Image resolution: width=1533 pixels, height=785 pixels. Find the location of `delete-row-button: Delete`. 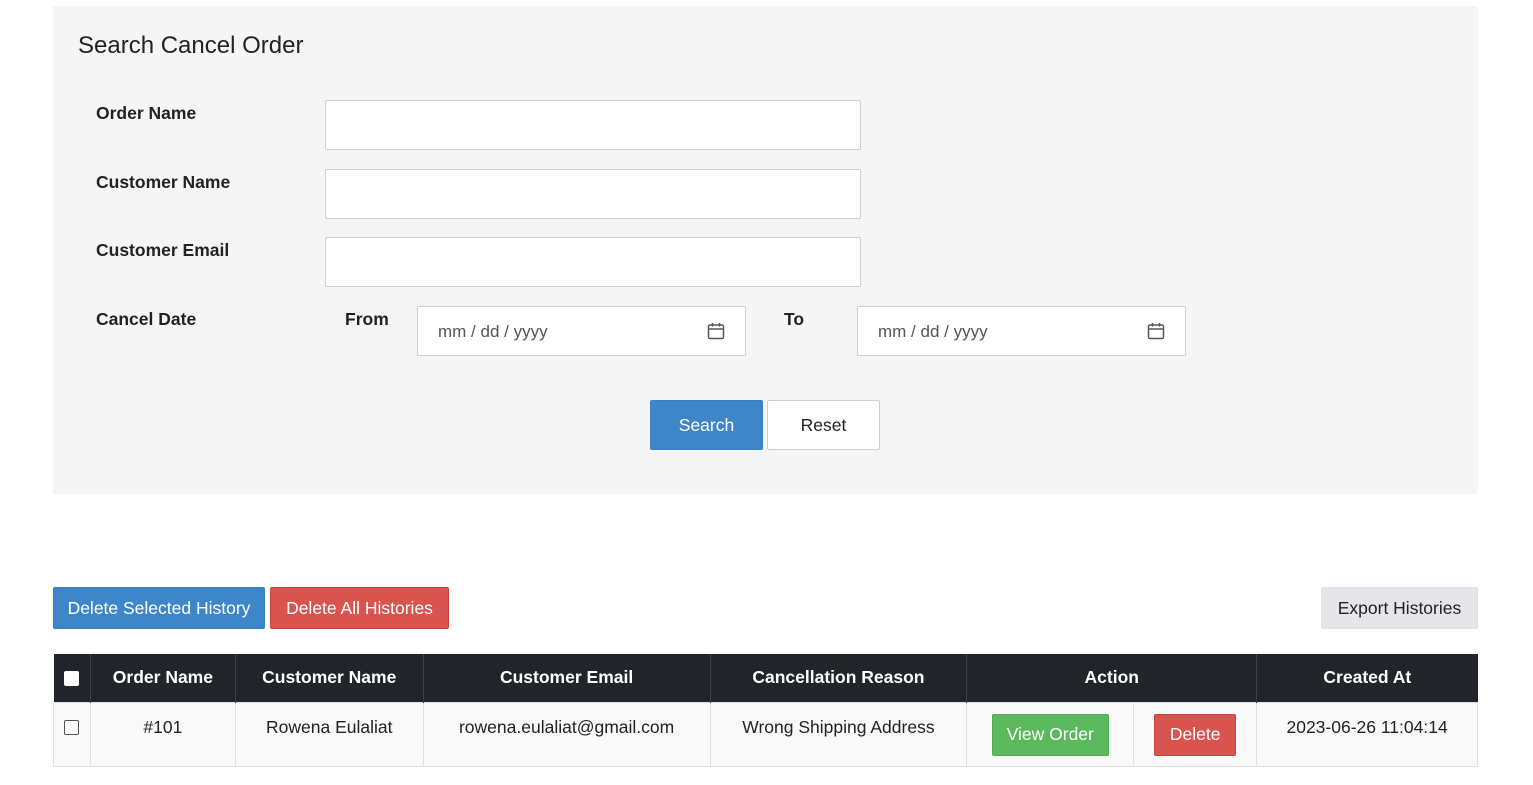

delete-row-button: Delete is located at coordinates (1195, 734).